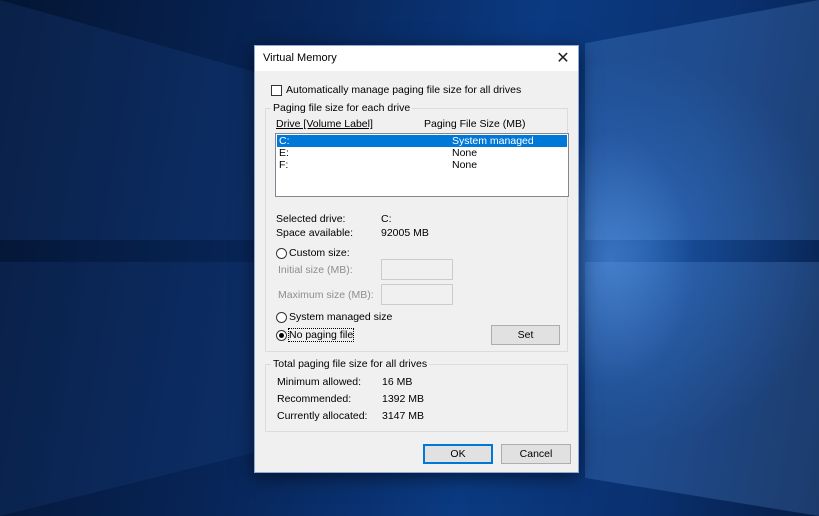 This screenshot has height=516, width=819. I want to click on title-bar: Virtual Memory ✕, so click(416, 58).